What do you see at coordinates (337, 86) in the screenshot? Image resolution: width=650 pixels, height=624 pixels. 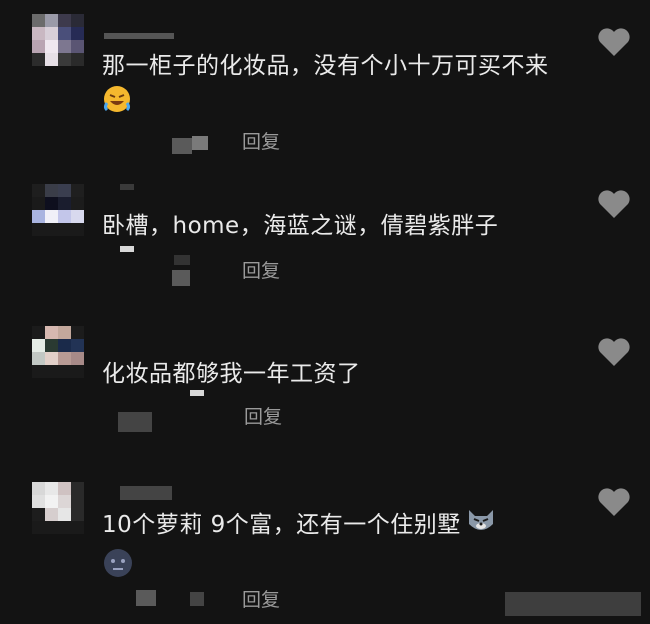 I see `comment-text: 那一柜子的化妆品，没有个小十万可买不来` at bounding box center [337, 86].